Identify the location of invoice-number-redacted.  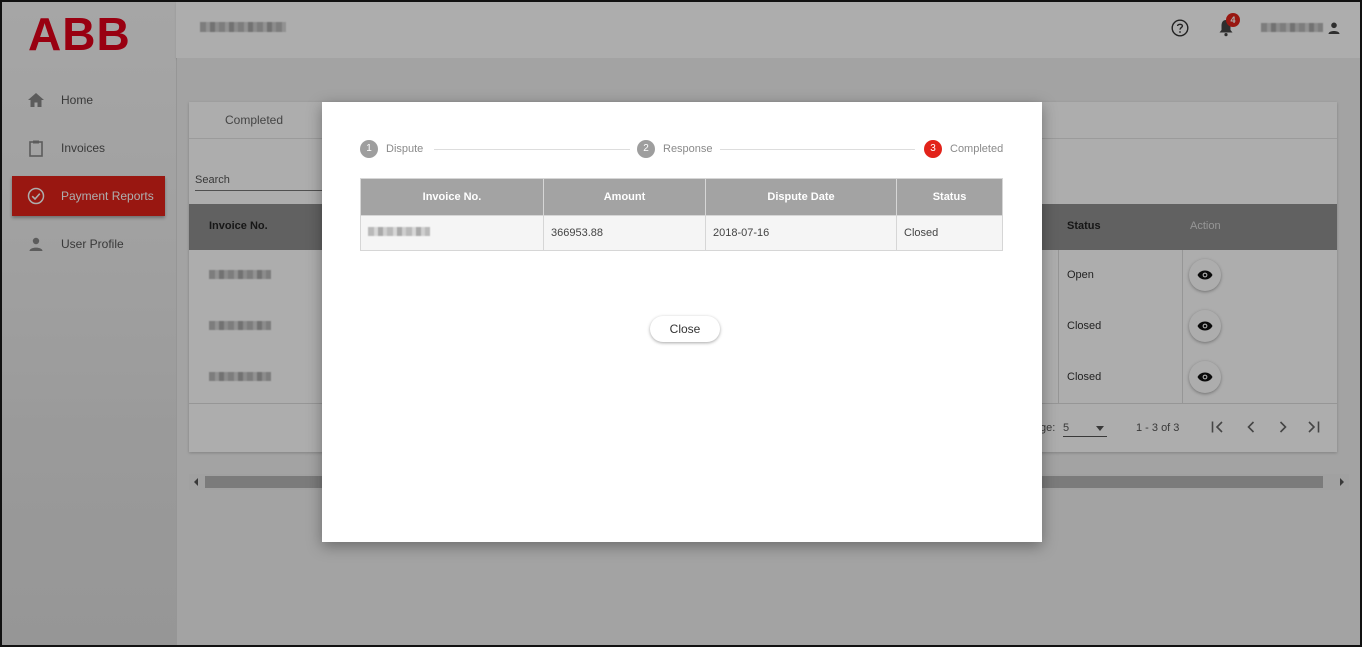
(399, 231).